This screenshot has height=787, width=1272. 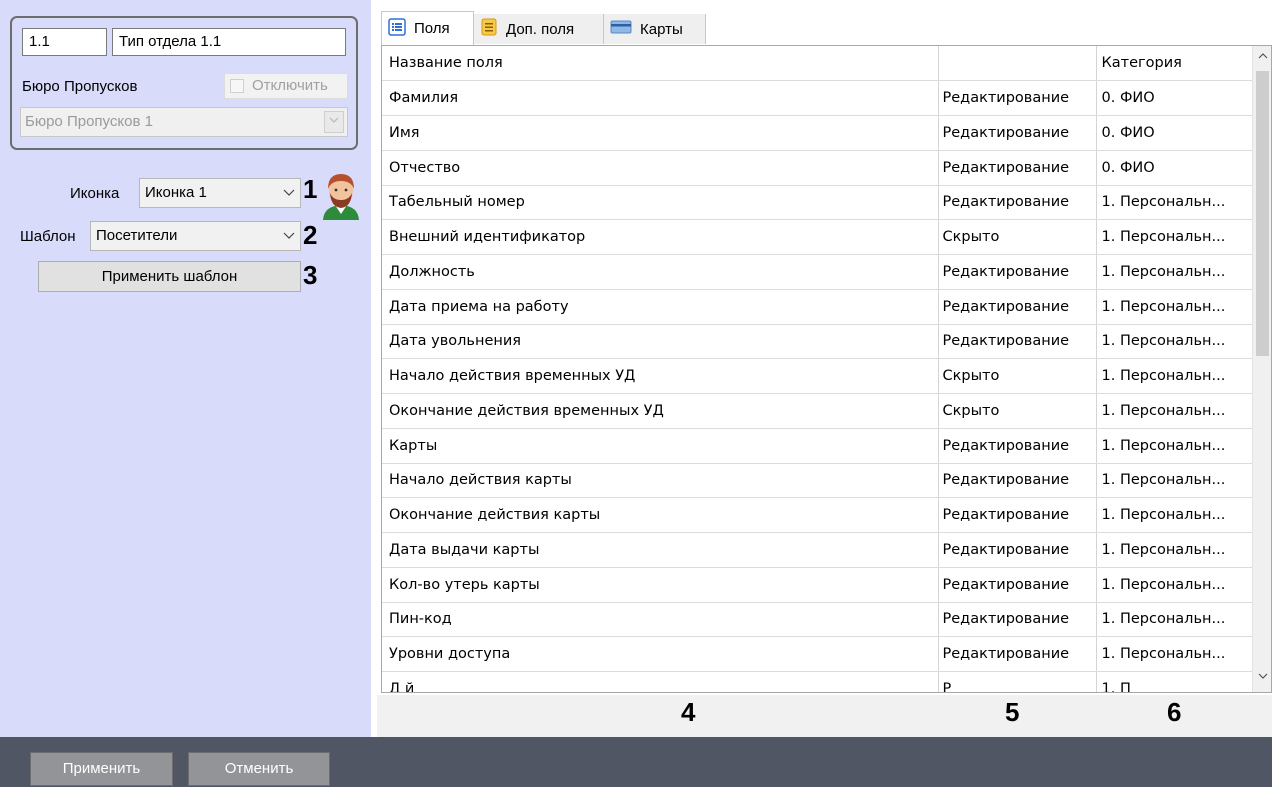 What do you see at coordinates (64, 42) in the screenshot?
I see `code-field: 1.1` at bounding box center [64, 42].